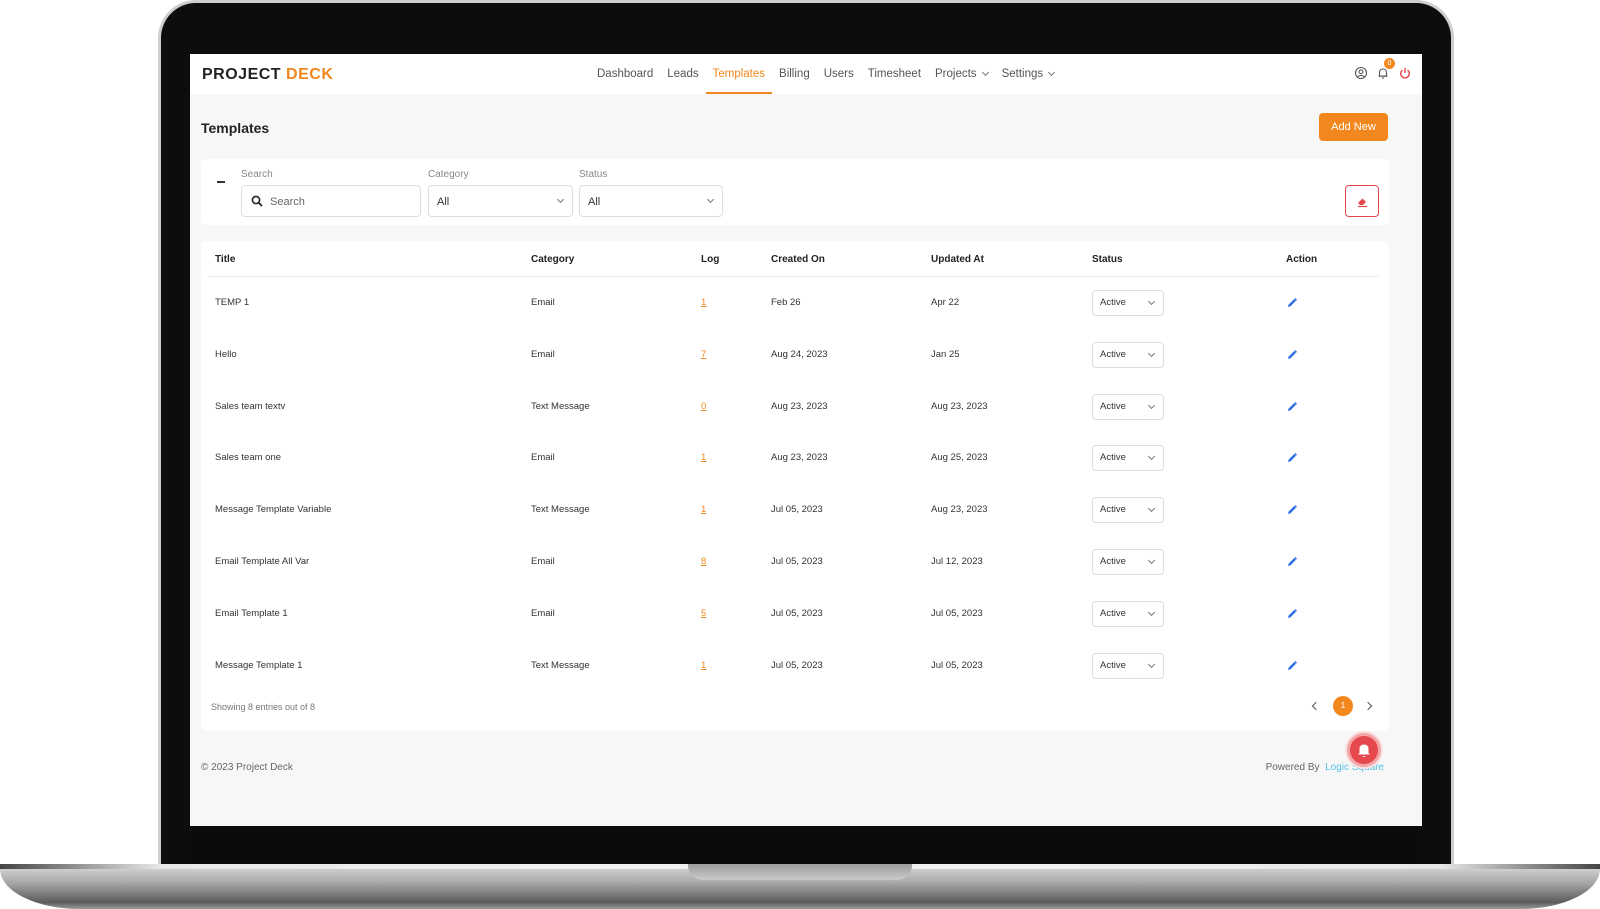  What do you see at coordinates (795, 192) in the screenshot?
I see `filter-panel: Search Category All Status All` at bounding box center [795, 192].